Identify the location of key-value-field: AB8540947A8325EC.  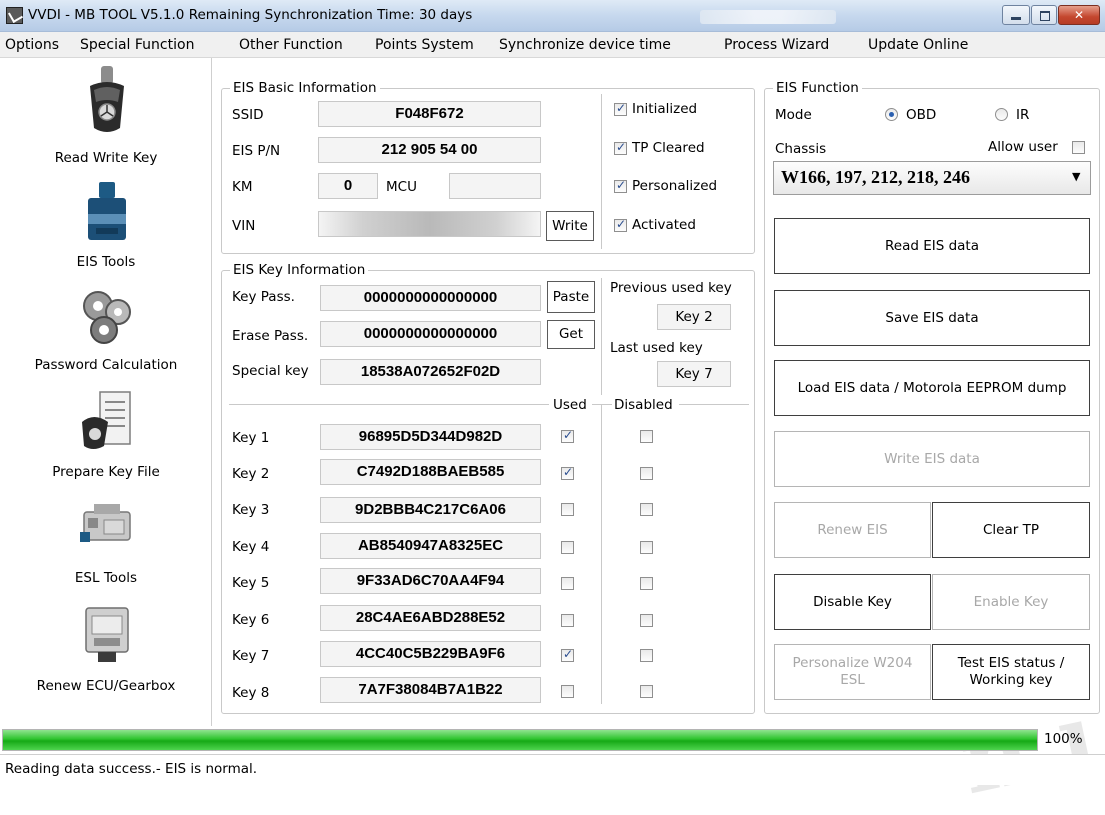
(430, 546).